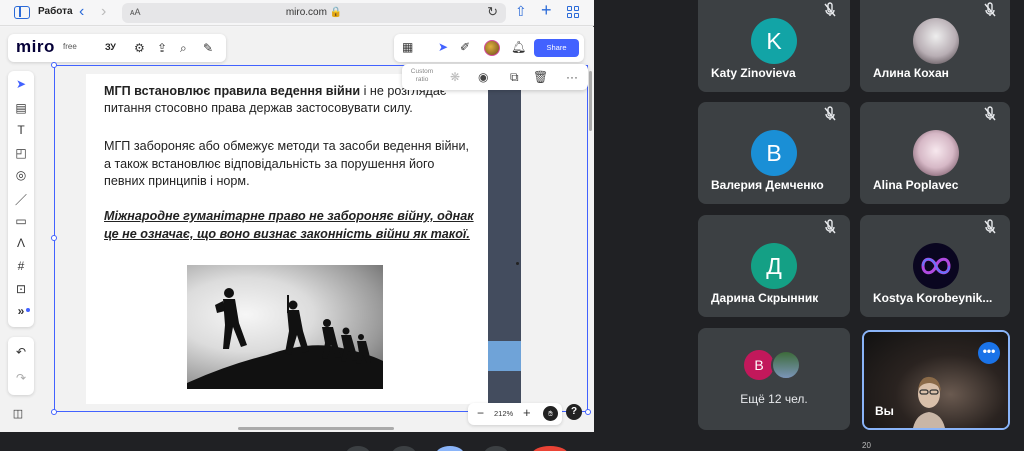 Image resolution: width=1024 pixels, height=451 pixels. I want to click on visibility-icon: ◉, so click(483, 77).